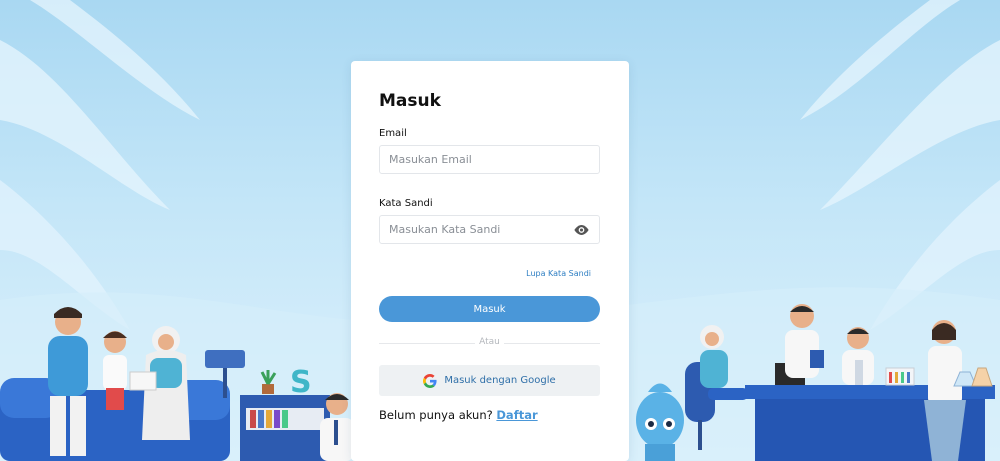 This screenshot has height=461, width=1000. I want to click on signup-prompt-text: Belum punya akun?, so click(436, 415).